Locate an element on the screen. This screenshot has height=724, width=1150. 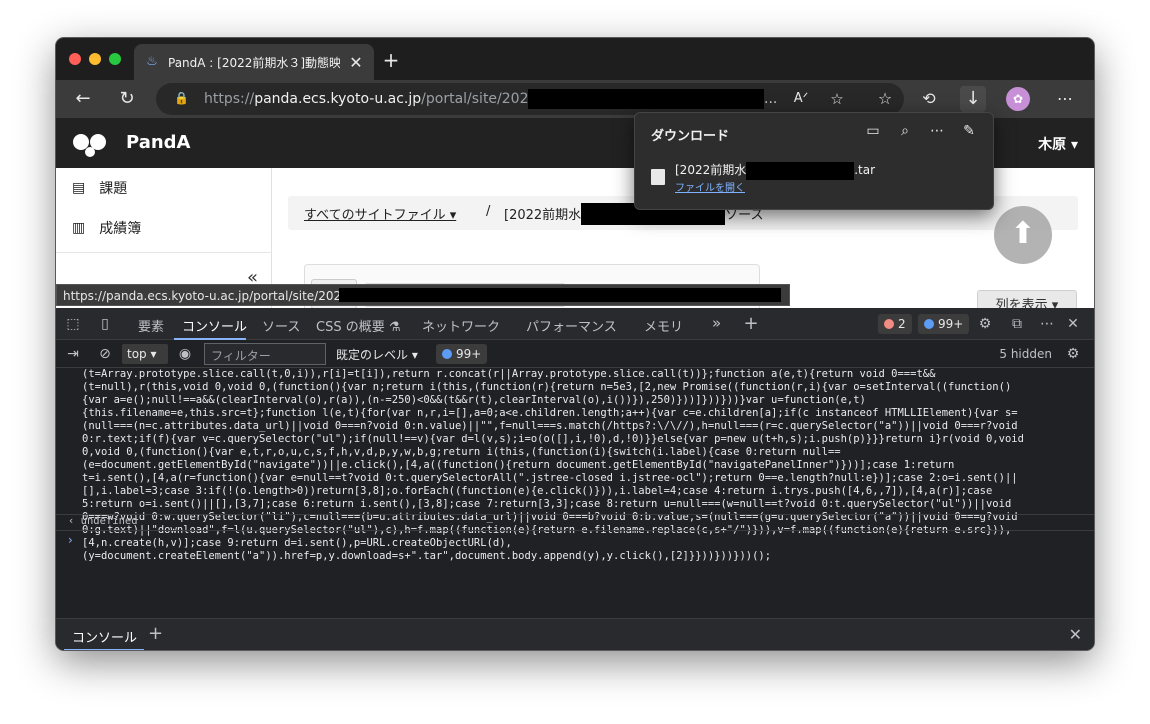
panda-logo-icon is located at coordinates (89, 145).